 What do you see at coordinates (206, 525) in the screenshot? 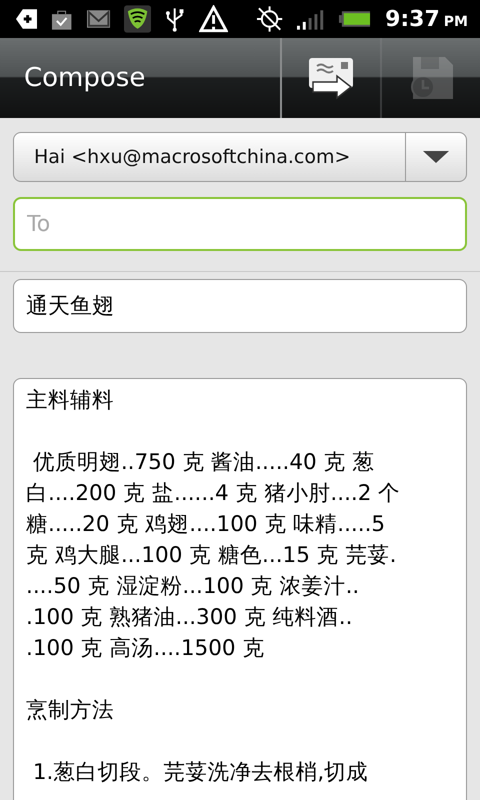
I see `body-text-line: 糖.....20 克 鸡翅....100 克 味精.....5` at bounding box center [206, 525].